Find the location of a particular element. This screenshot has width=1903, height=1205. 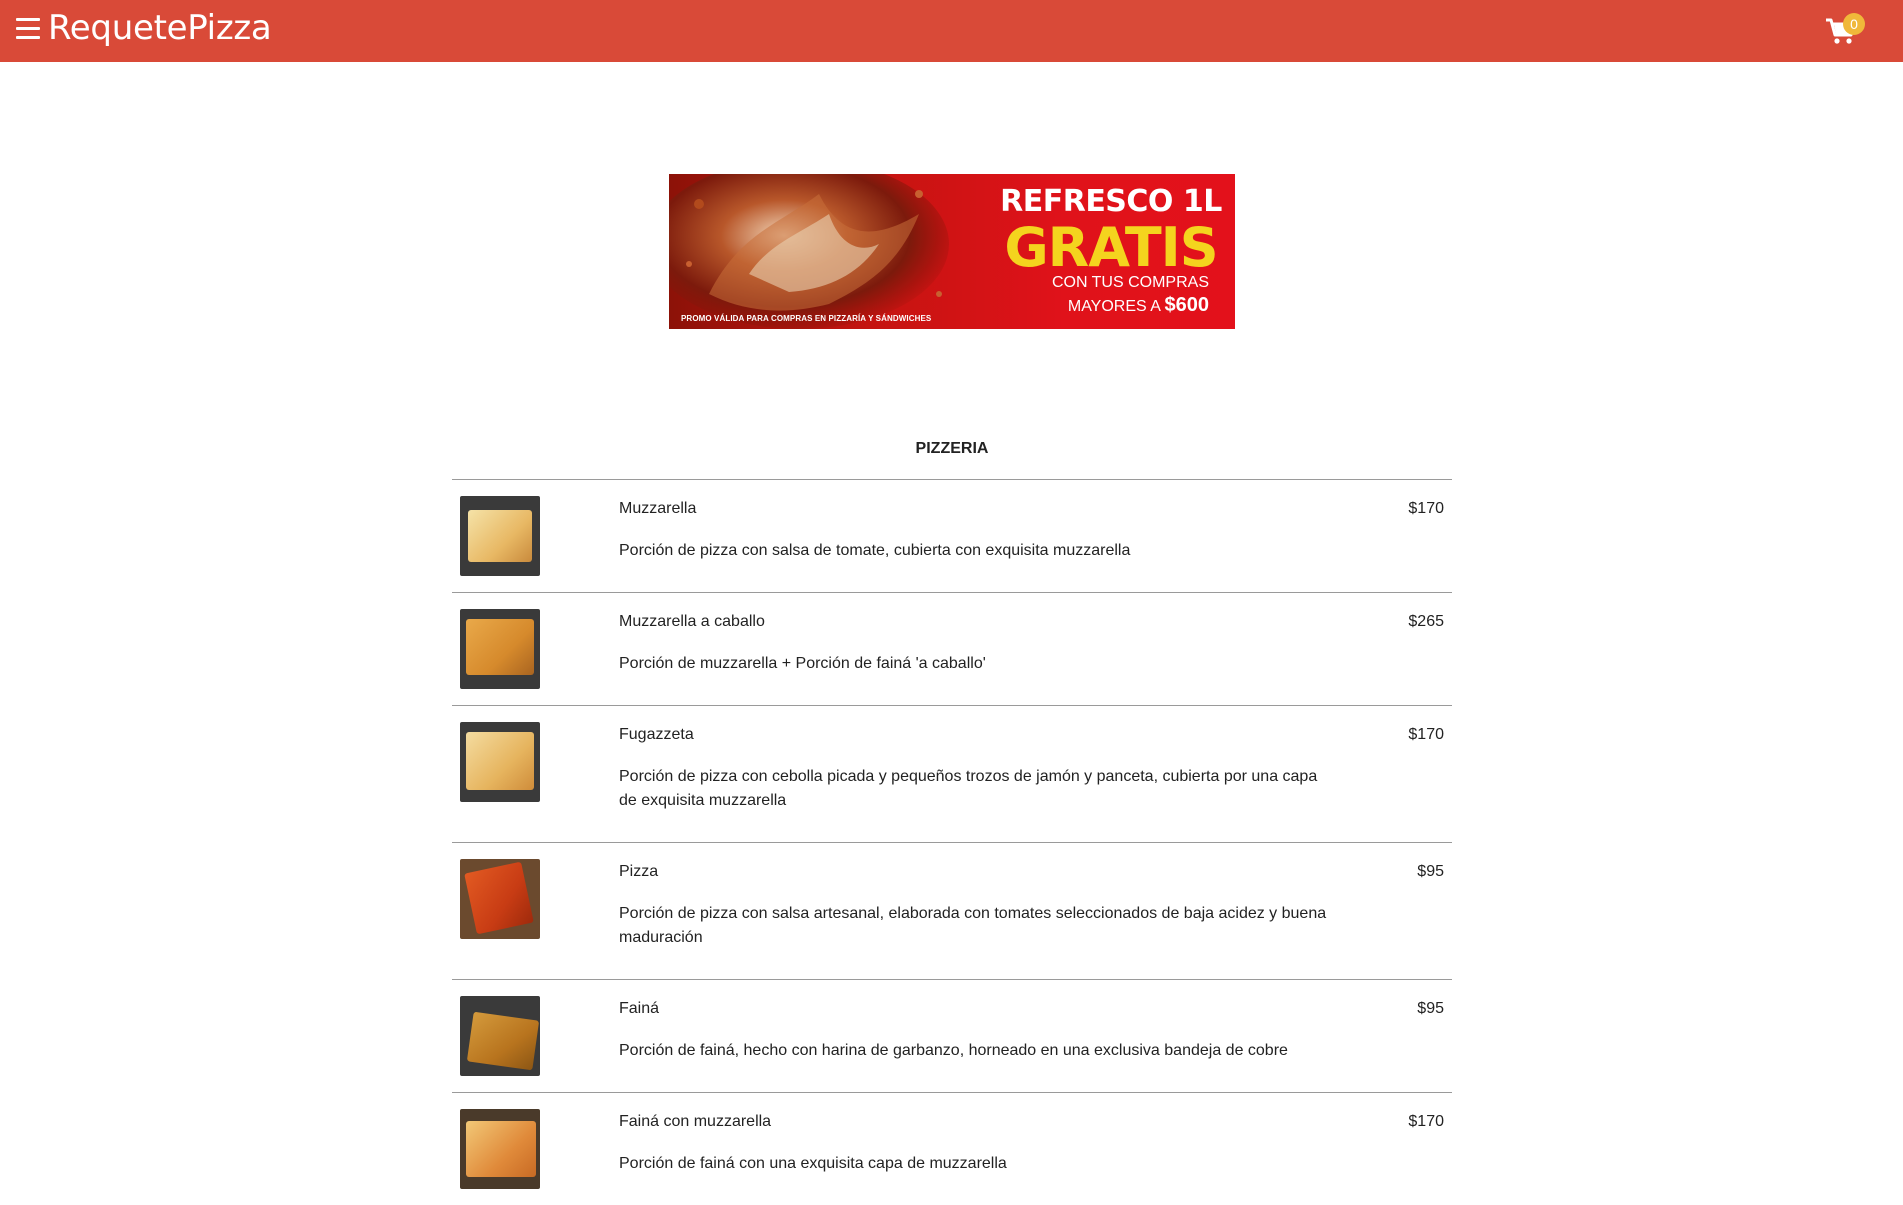

hamburger-menu-icon is located at coordinates (28, 29).